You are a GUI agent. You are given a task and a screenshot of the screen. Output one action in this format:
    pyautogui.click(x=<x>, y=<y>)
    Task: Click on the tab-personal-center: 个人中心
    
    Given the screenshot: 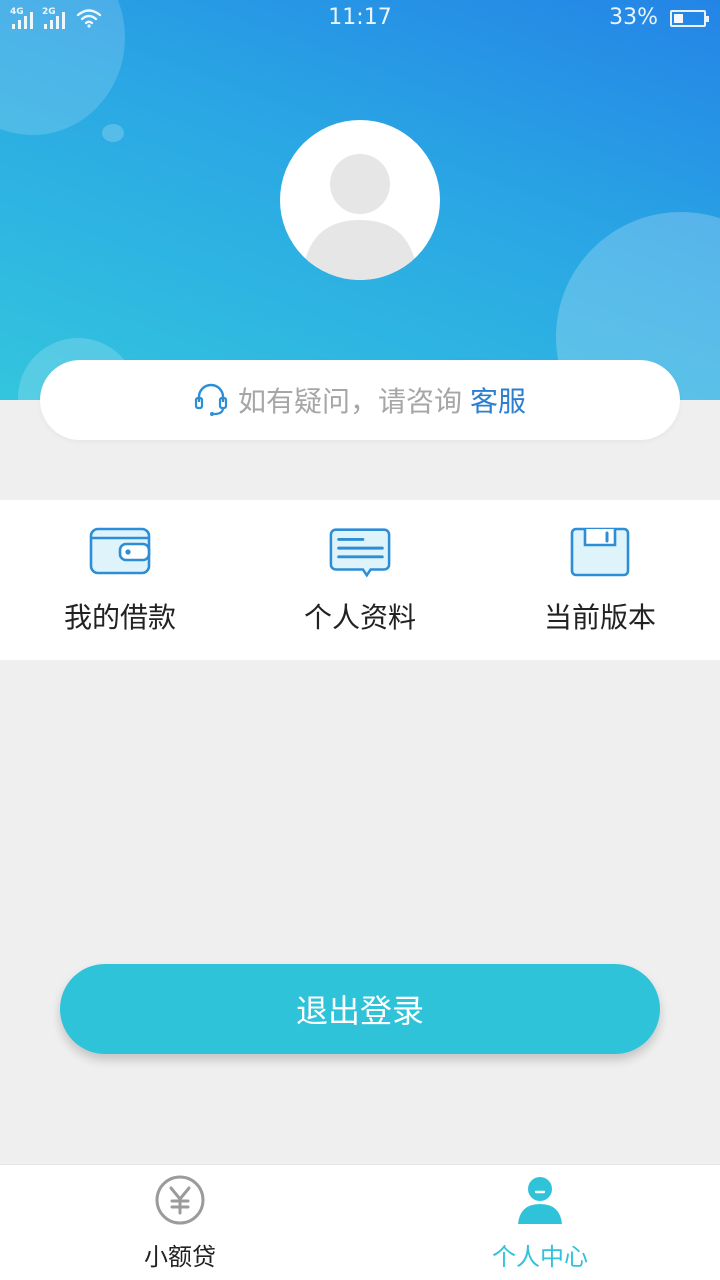 What is the action you would take?
    pyautogui.click(x=540, y=1222)
    